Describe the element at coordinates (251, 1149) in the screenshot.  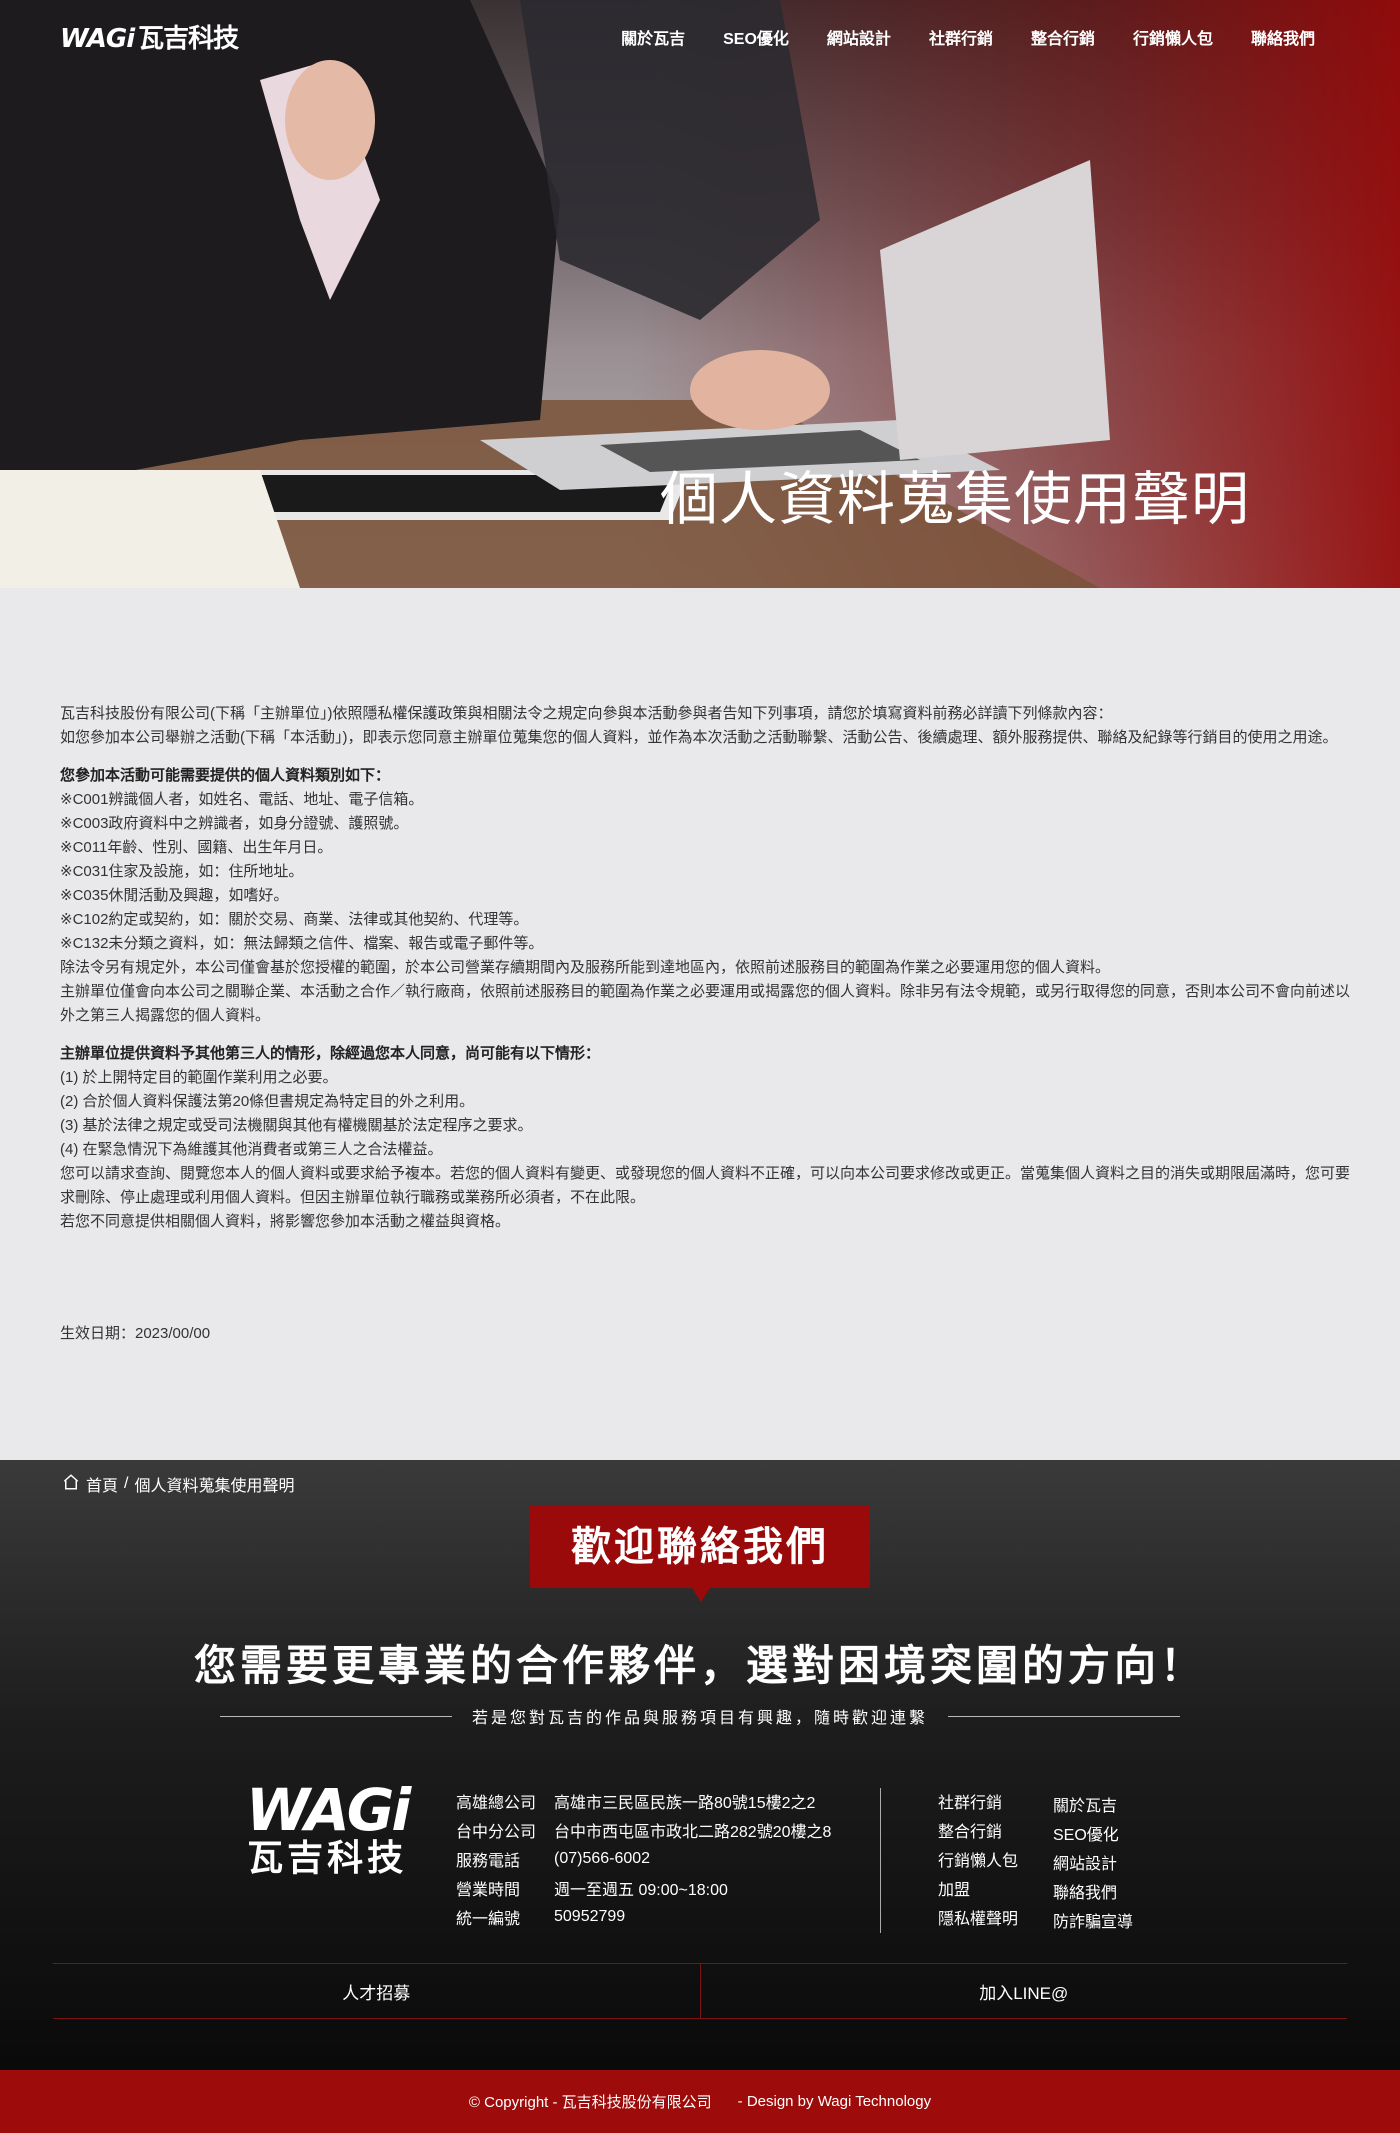
I see `list-item: (4) 在緊急情況下為維護其他消費者或第三人之合法權益。` at that location.